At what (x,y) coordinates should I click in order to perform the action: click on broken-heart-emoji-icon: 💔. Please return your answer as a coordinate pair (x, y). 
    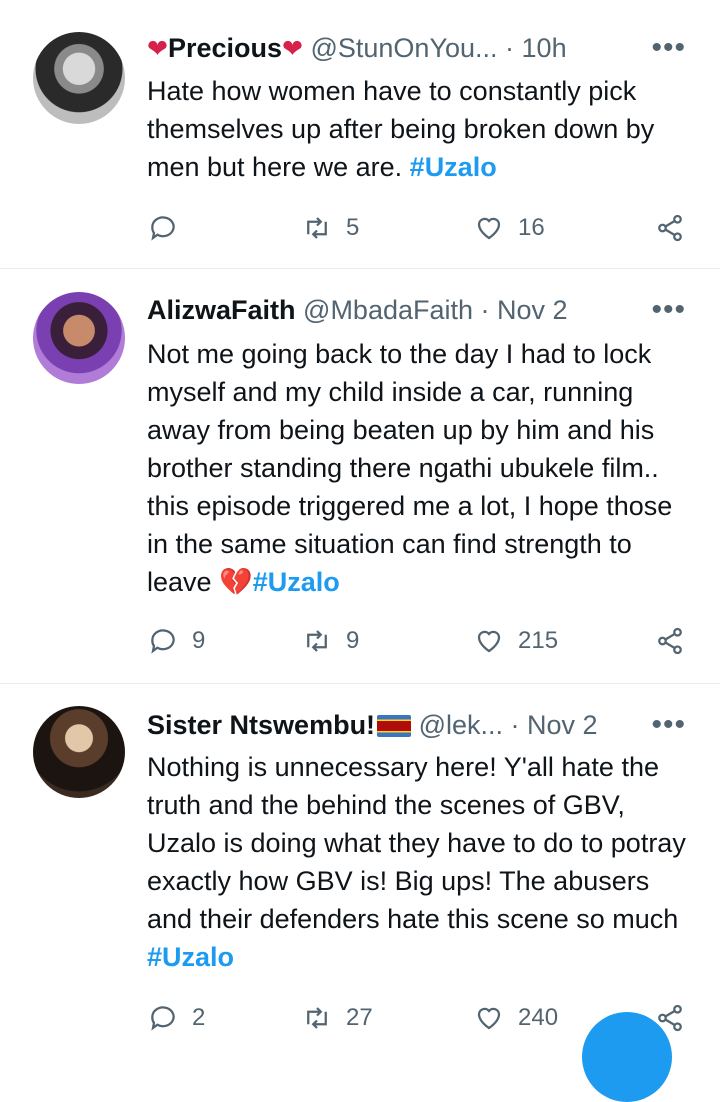
    Looking at the image, I should click on (236, 582).